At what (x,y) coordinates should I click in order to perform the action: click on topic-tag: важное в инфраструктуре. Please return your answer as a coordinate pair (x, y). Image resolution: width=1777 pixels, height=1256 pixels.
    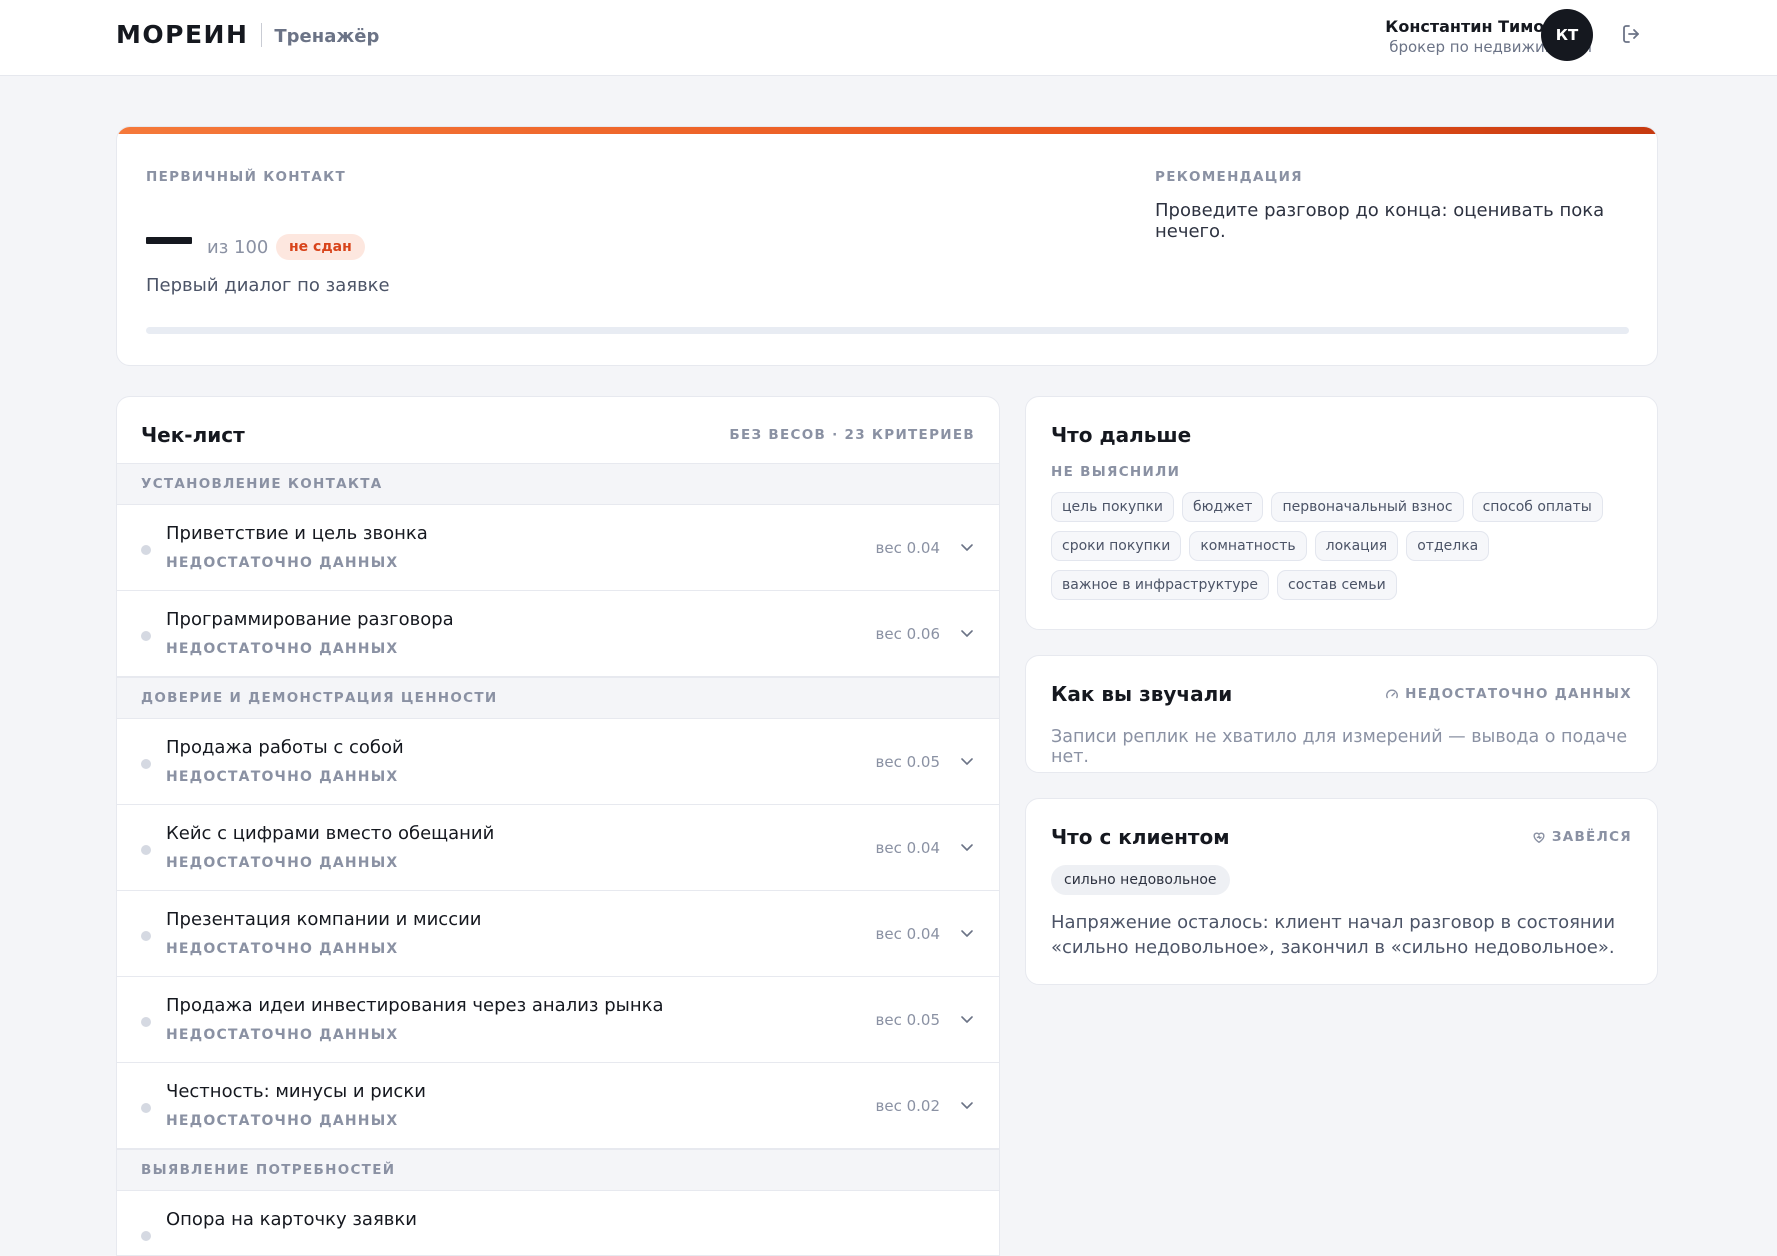
    Looking at the image, I should click on (1160, 585).